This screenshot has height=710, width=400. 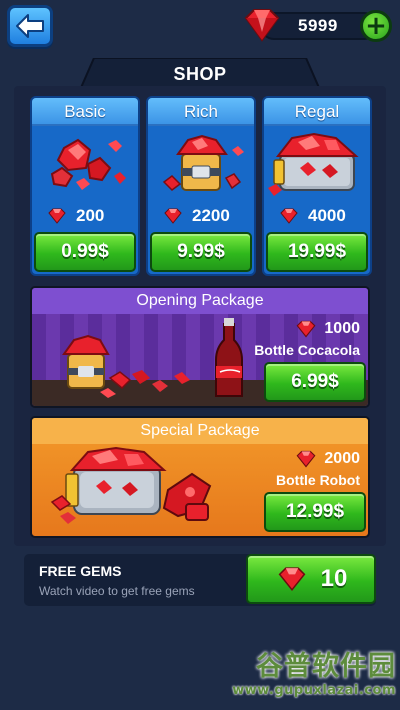 I want to click on special-package-title: Special Package, so click(x=200, y=431).